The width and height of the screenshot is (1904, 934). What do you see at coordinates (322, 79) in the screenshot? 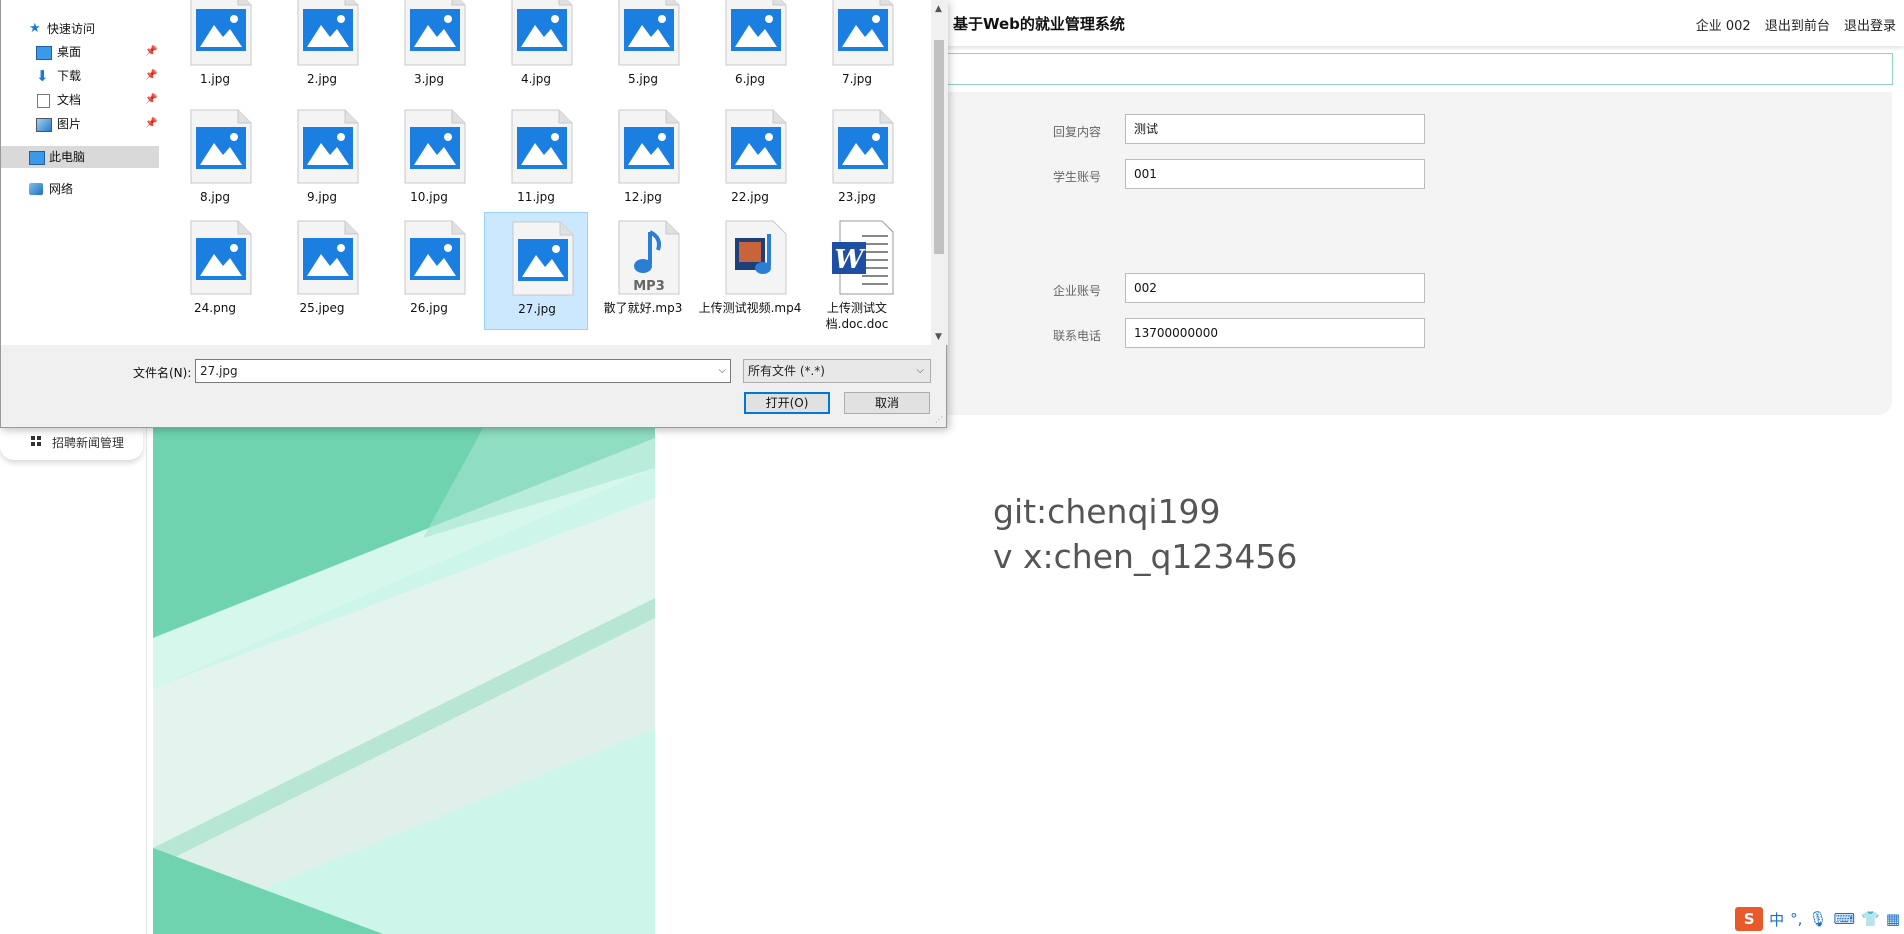
I see `file-name: 2.jpg` at bounding box center [322, 79].